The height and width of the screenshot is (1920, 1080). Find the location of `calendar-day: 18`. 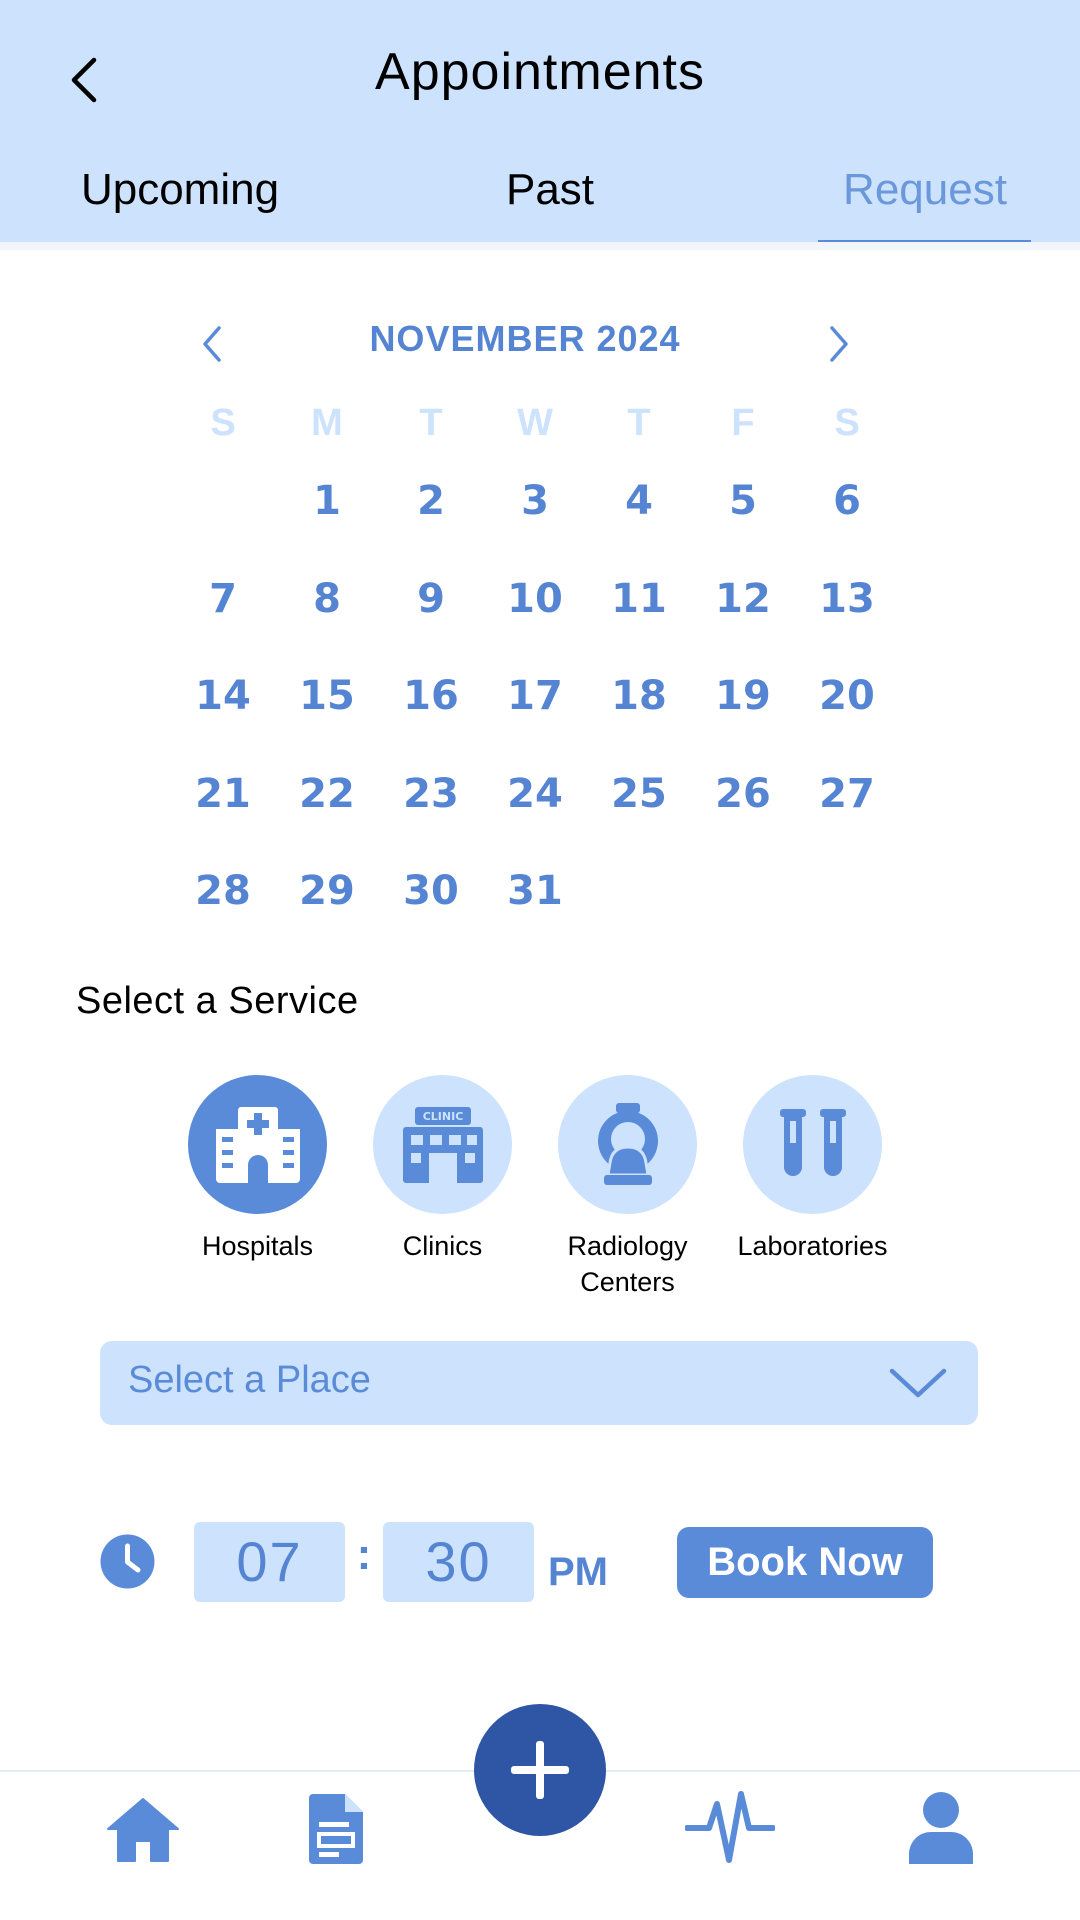

calendar-day: 18 is located at coordinates (639, 722).